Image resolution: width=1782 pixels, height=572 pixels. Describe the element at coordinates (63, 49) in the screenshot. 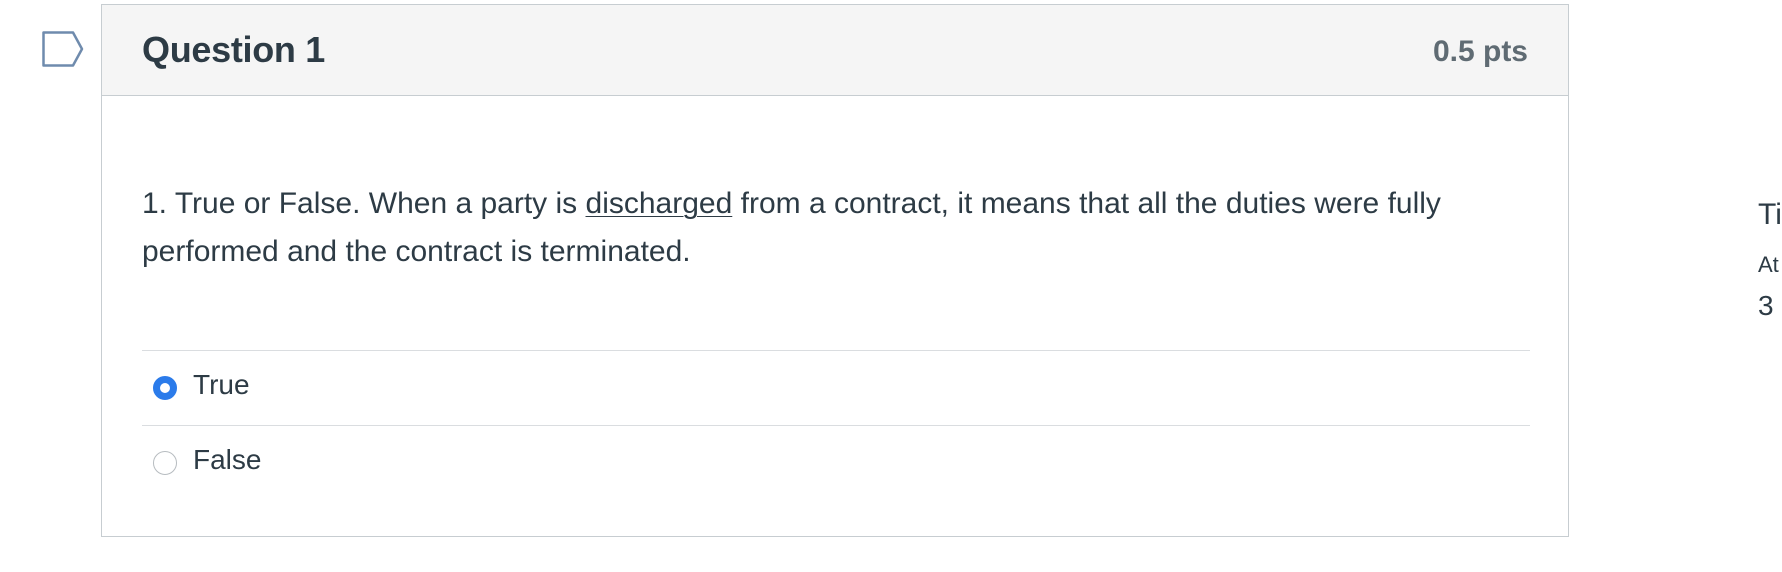

I see `flag-question-icon` at that location.